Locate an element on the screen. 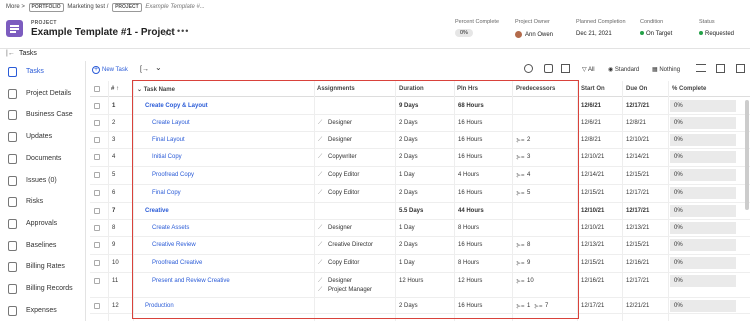  sidebar-item-expenses: Expenses is located at coordinates (43, 313).